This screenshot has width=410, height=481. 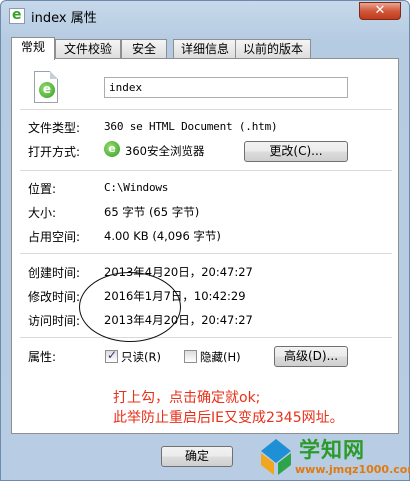 I want to click on size-label: 大小:, so click(x=42, y=213).